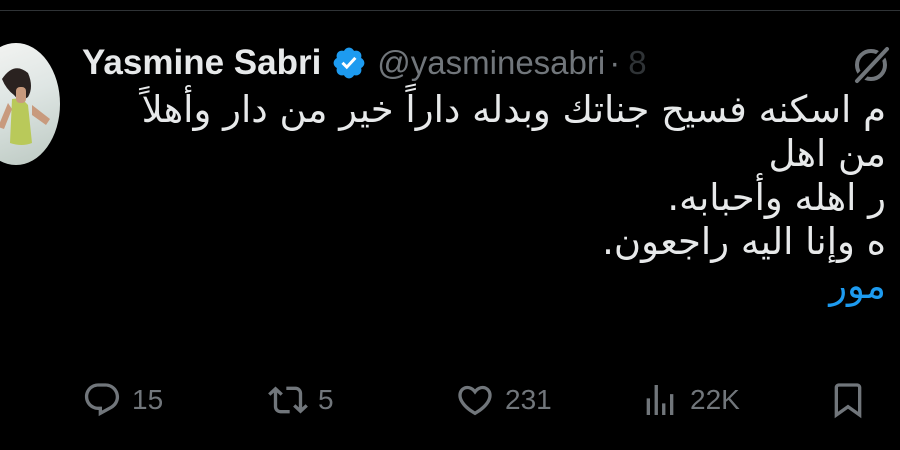 The image size is (900, 450). Describe the element at coordinates (637, 63) in the screenshot. I see `timestamp: 8` at that location.